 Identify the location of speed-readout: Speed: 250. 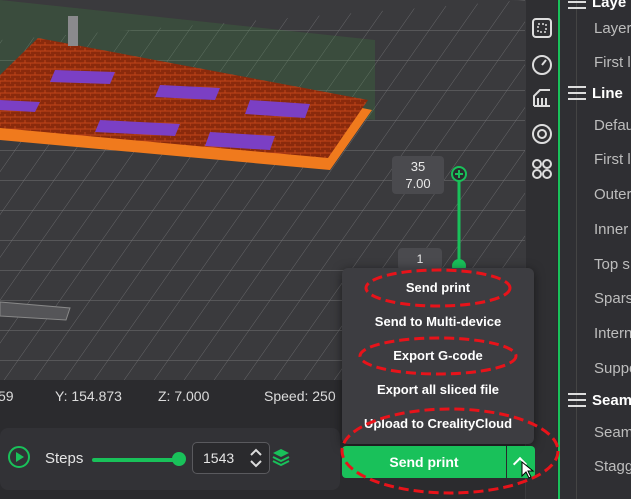
(300, 396).